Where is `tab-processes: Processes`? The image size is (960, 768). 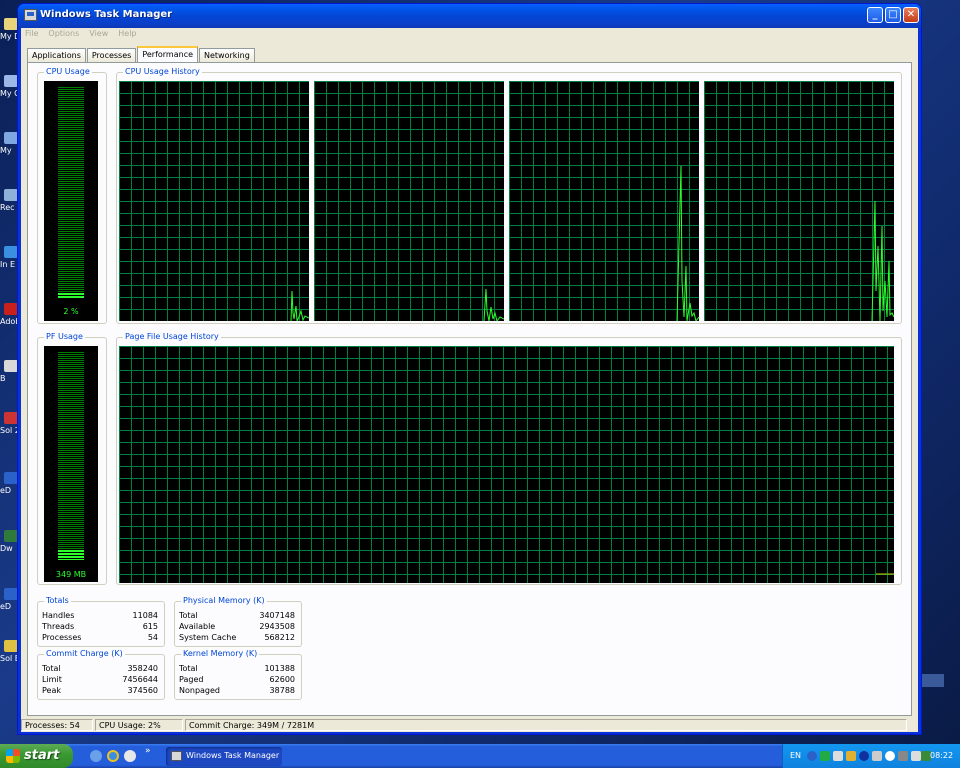
tab-processes: Processes is located at coordinates (111, 55).